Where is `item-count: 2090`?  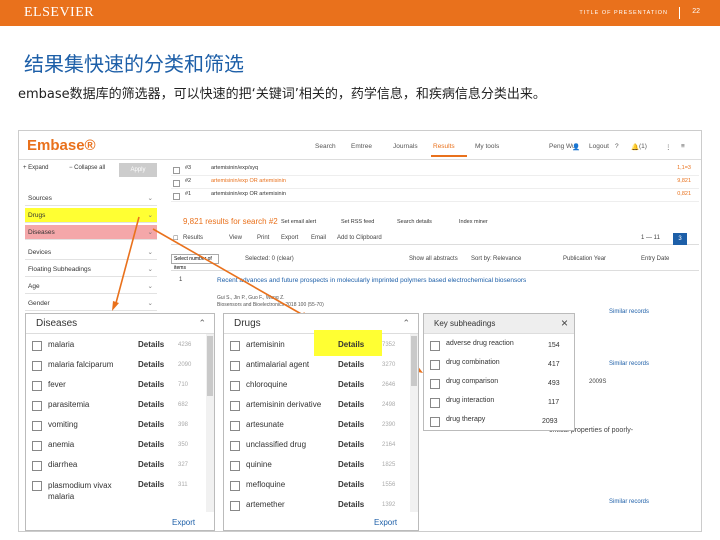
item-count: 2090 is located at coordinates (185, 365).